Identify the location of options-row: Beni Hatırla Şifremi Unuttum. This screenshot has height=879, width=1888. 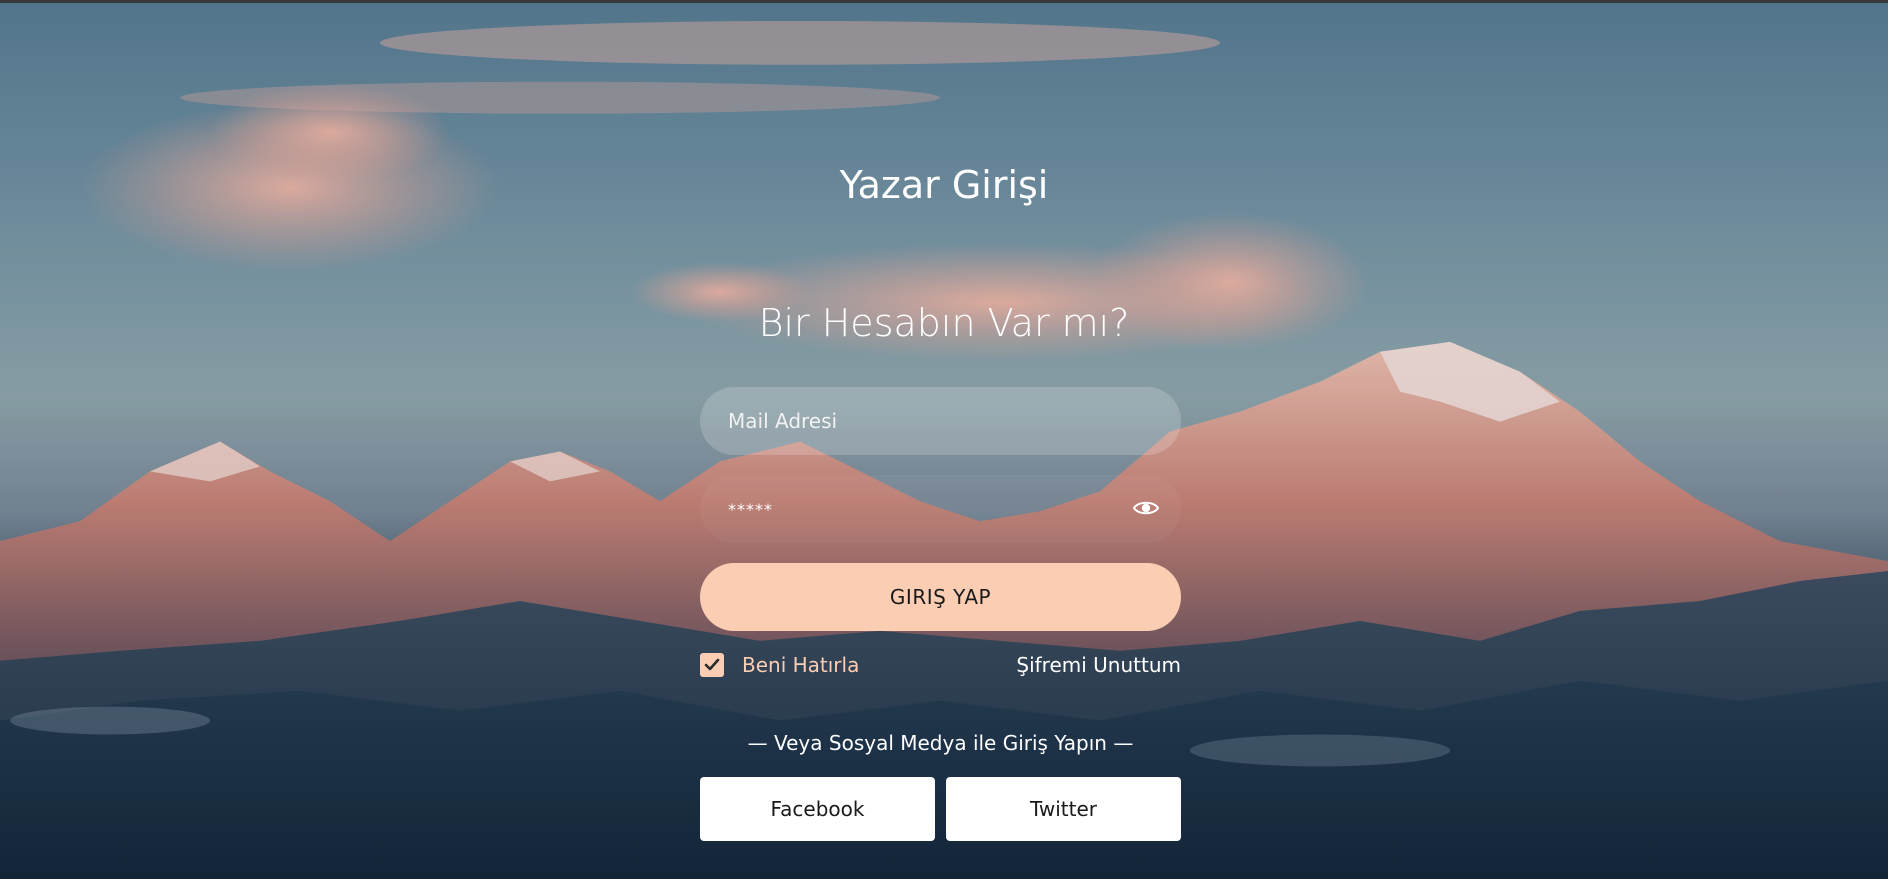
(940, 668).